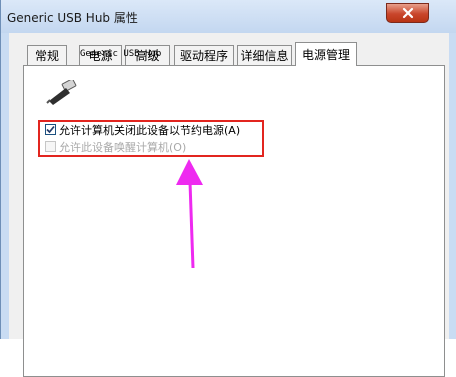 The image size is (456, 377). Describe the element at coordinates (72, 18) in the screenshot. I see `window-title: Generic USB Hub 属性` at that location.